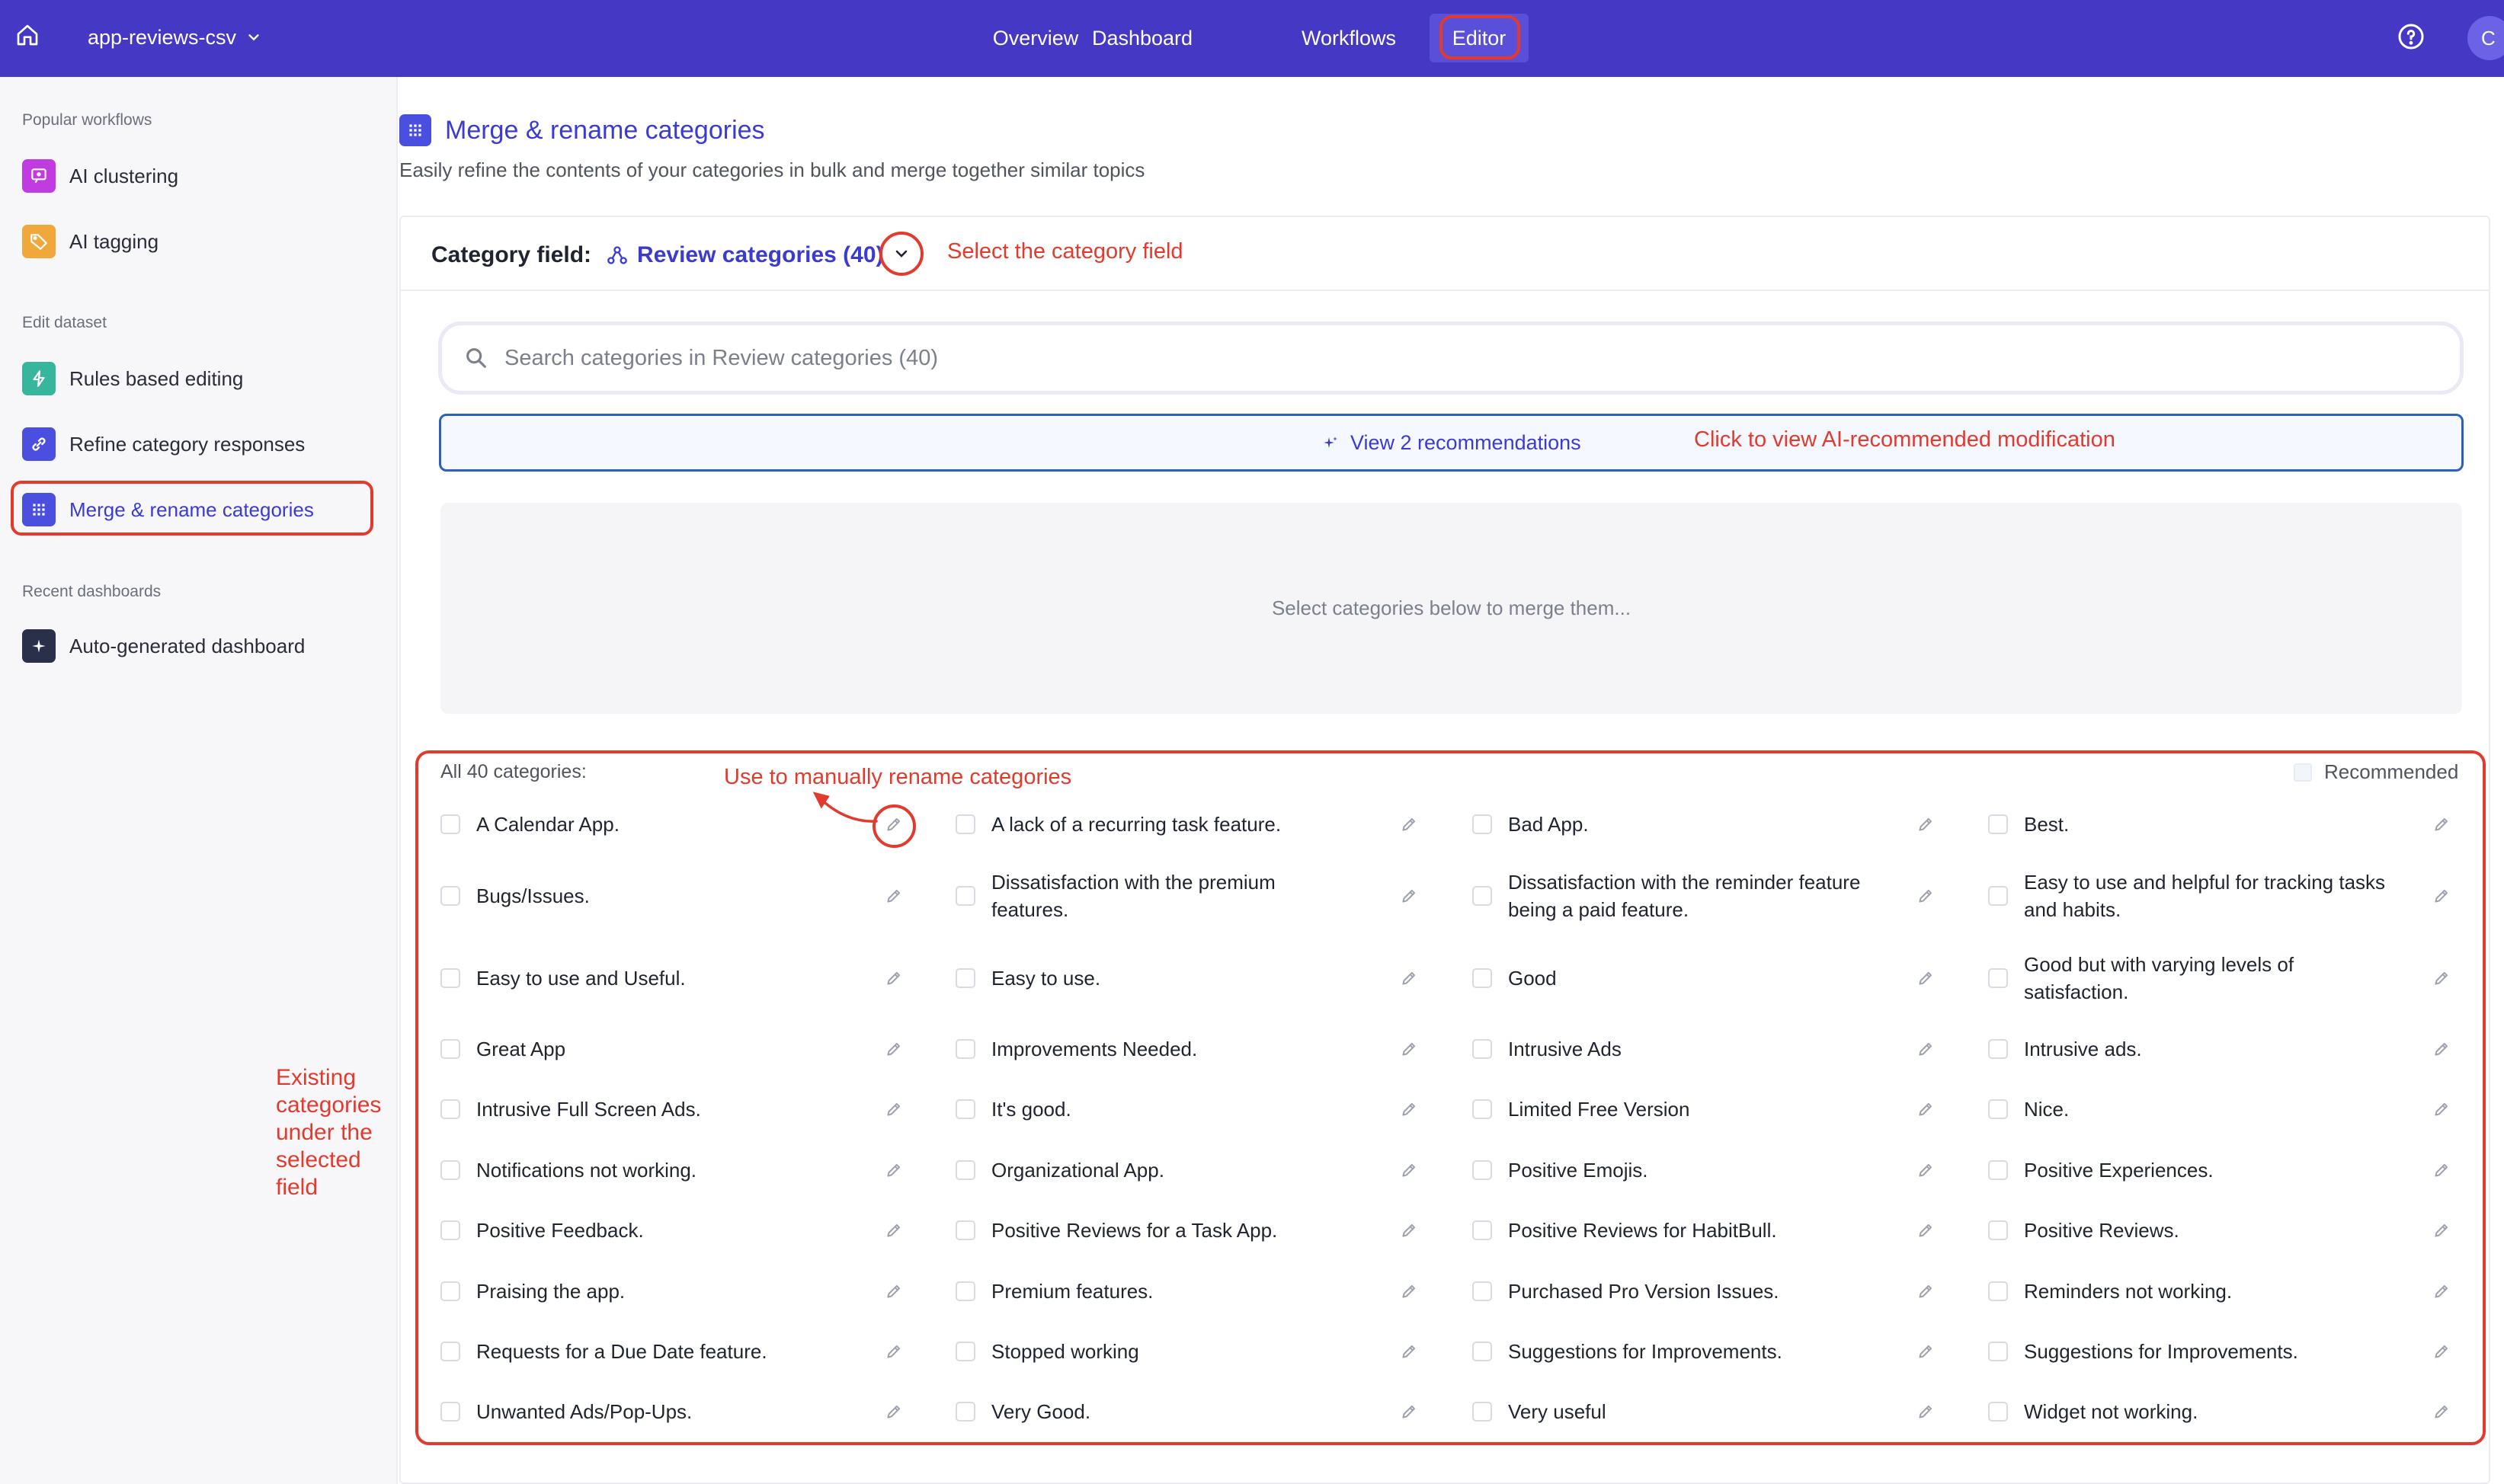 This screenshot has height=1484, width=2504. What do you see at coordinates (1349, 38) in the screenshot?
I see `tab-workflows: Workflows` at bounding box center [1349, 38].